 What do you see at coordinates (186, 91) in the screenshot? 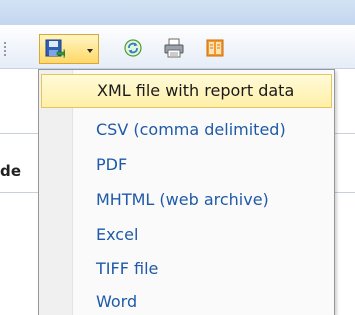
I see `menu-item-xml: XML file with report data` at bounding box center [186, 91].